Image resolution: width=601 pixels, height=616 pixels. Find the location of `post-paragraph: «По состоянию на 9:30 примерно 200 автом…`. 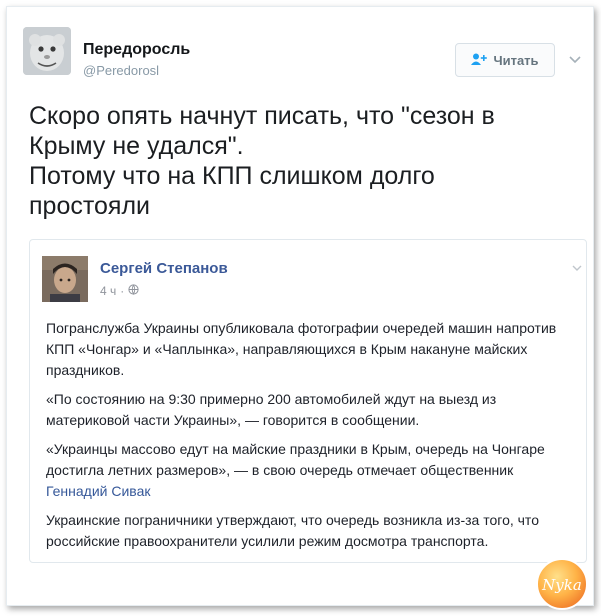

post-paragraph: «По состоянию на 9:30 примерно 200 автом… is located at coordinates (271, 409).